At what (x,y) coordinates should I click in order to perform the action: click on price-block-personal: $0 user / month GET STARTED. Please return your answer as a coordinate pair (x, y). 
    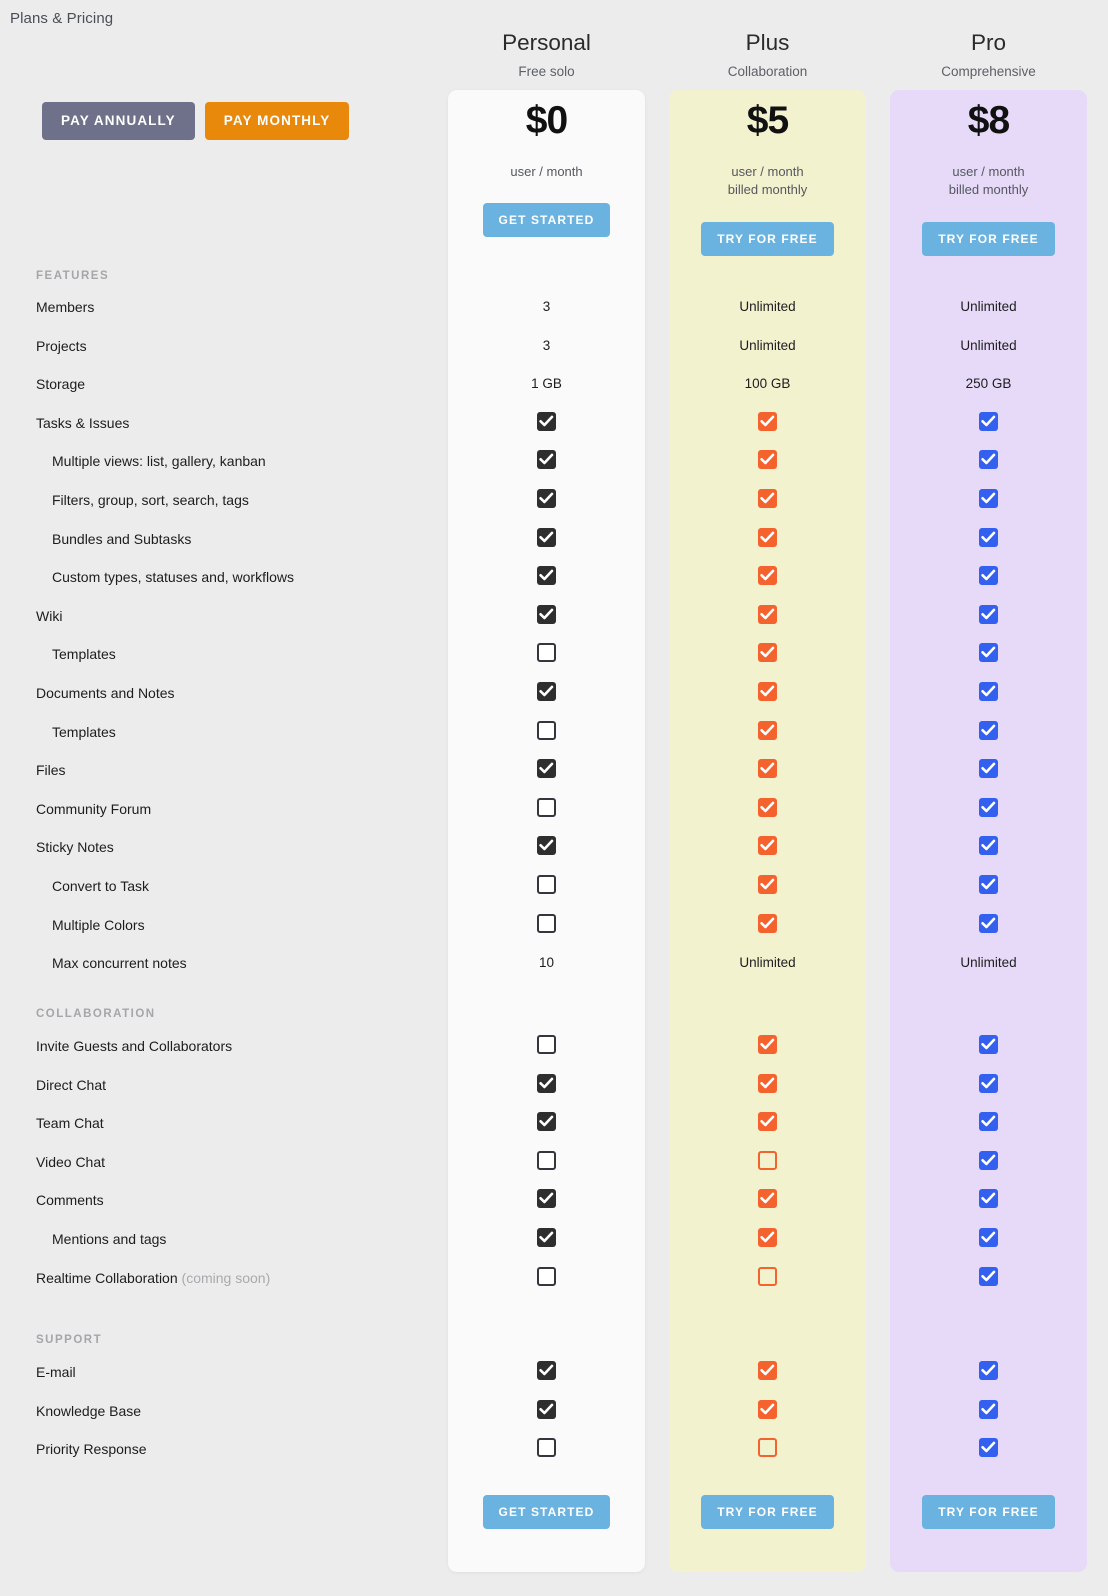
    Looking at the image, I should click on (546, 168).